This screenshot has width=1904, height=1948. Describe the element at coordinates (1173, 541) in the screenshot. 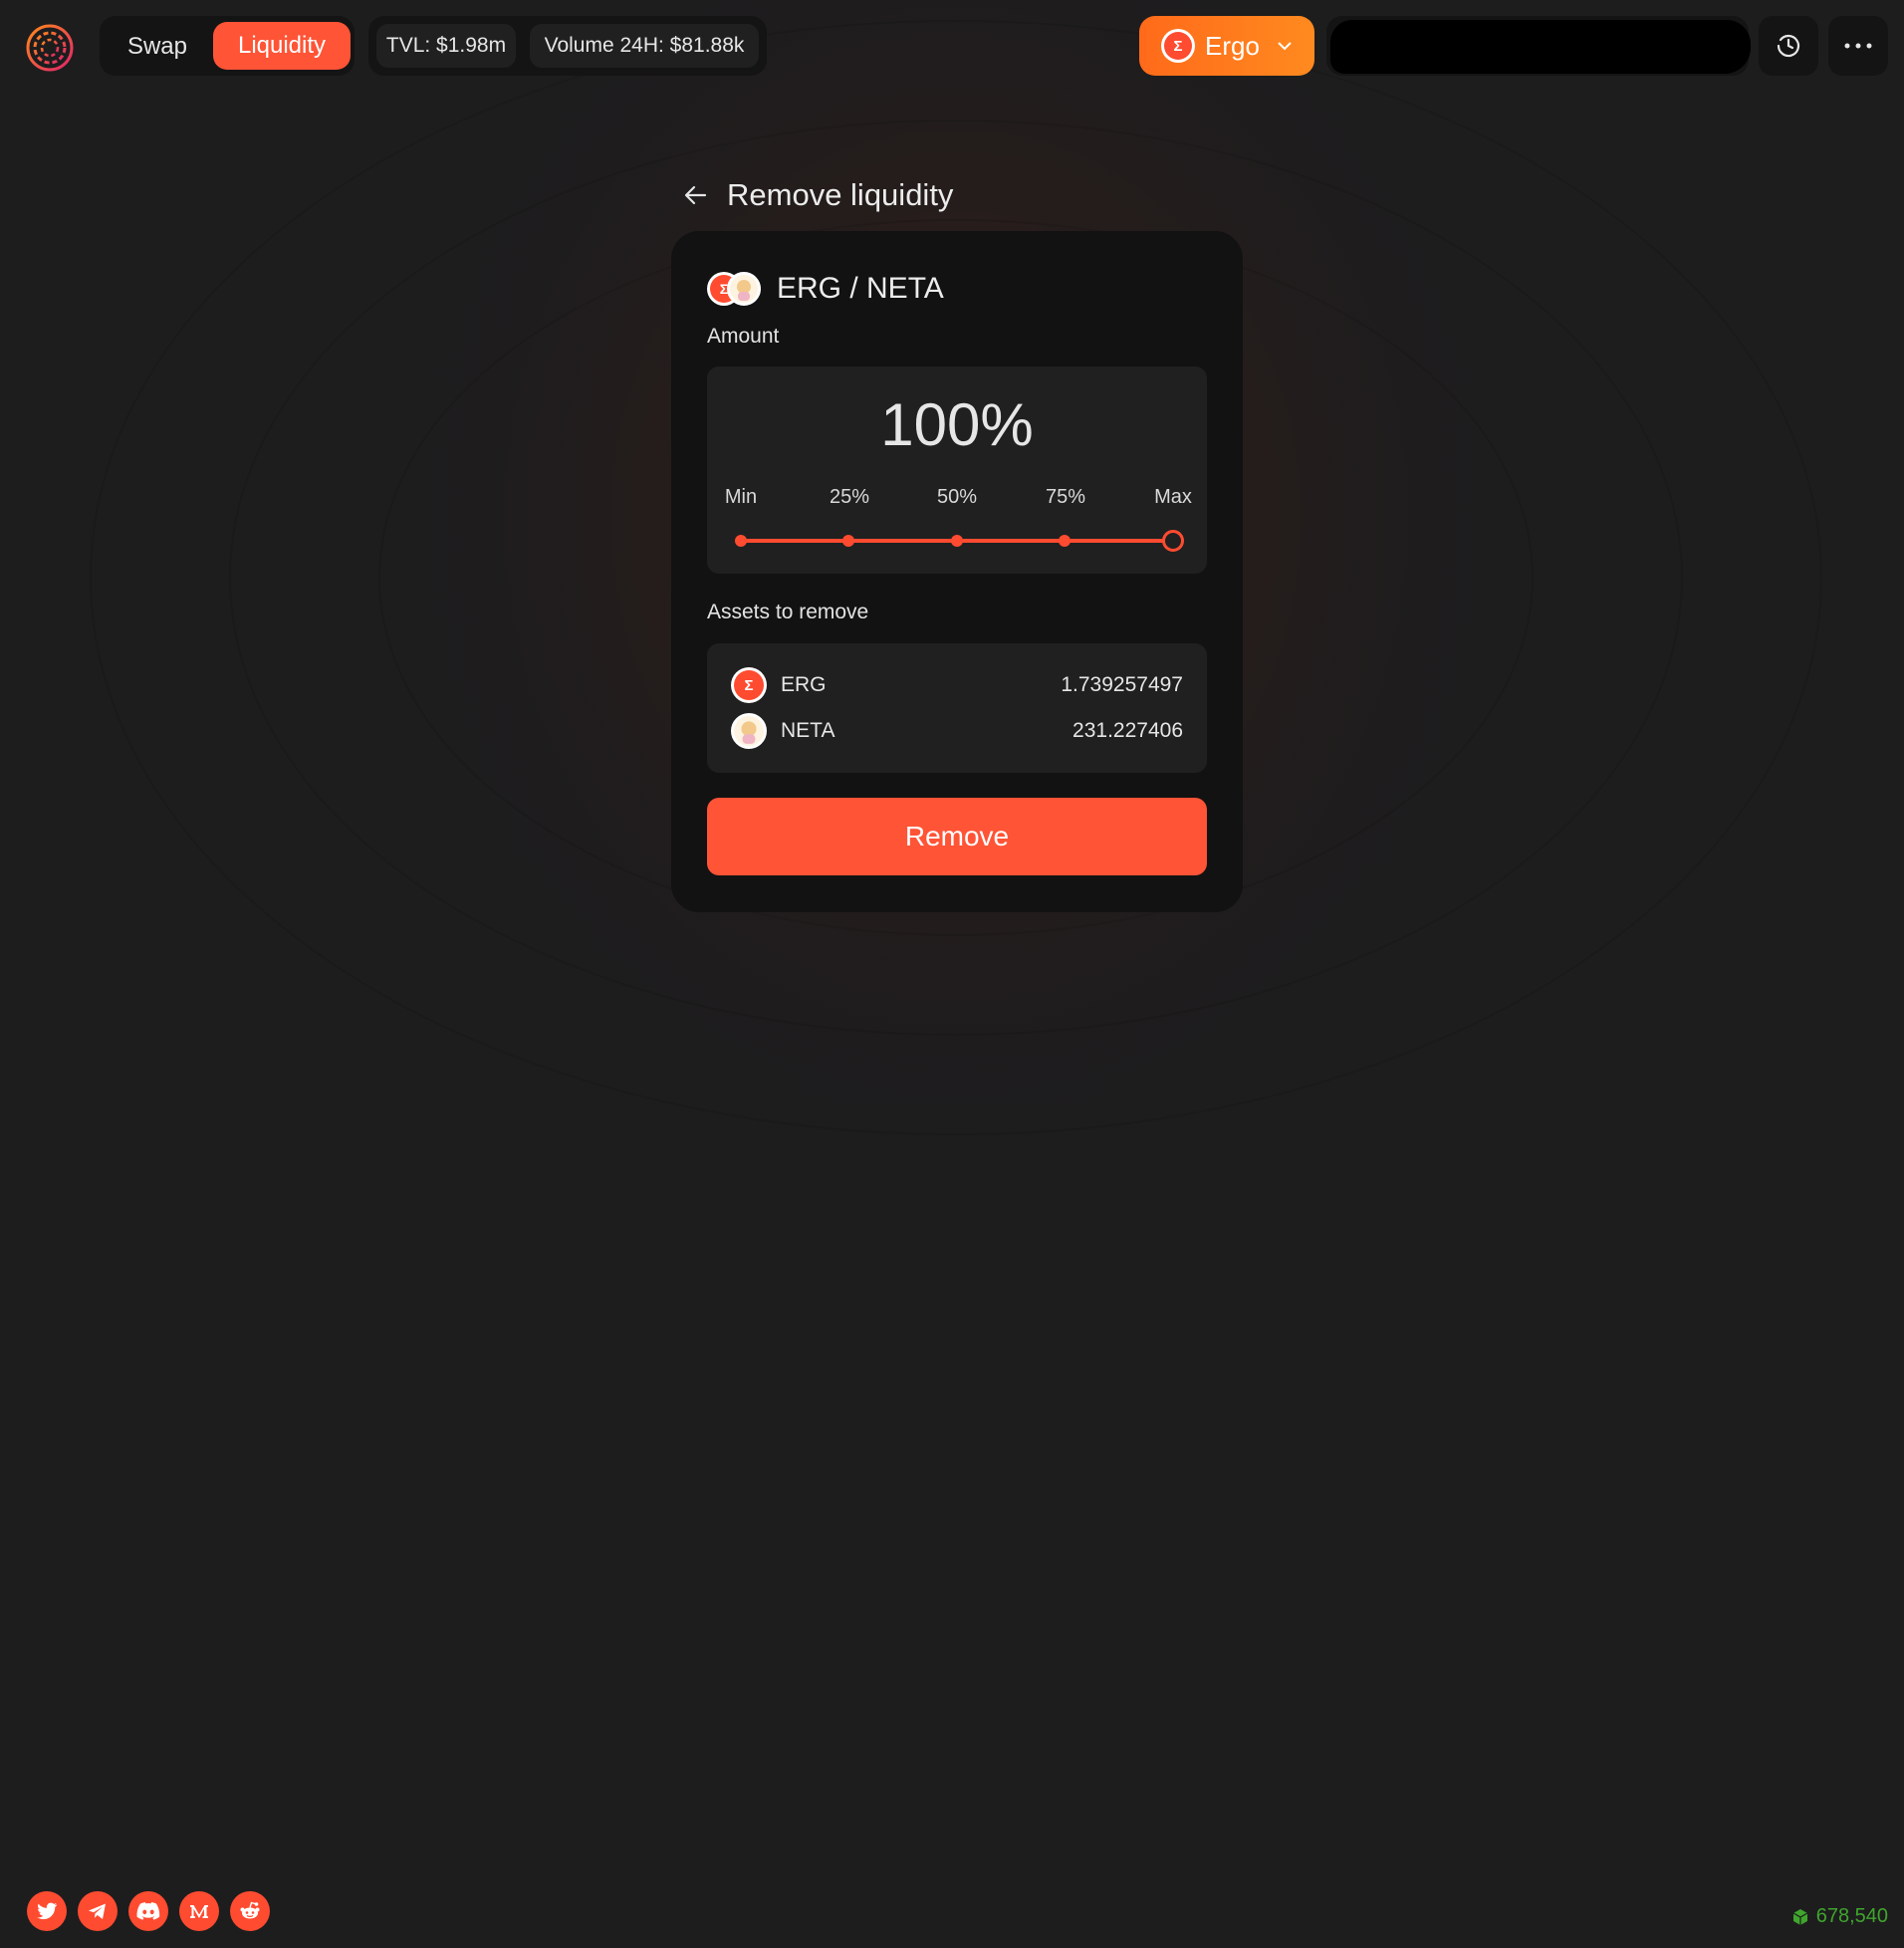

I see `amount-slider-handle` at that location.